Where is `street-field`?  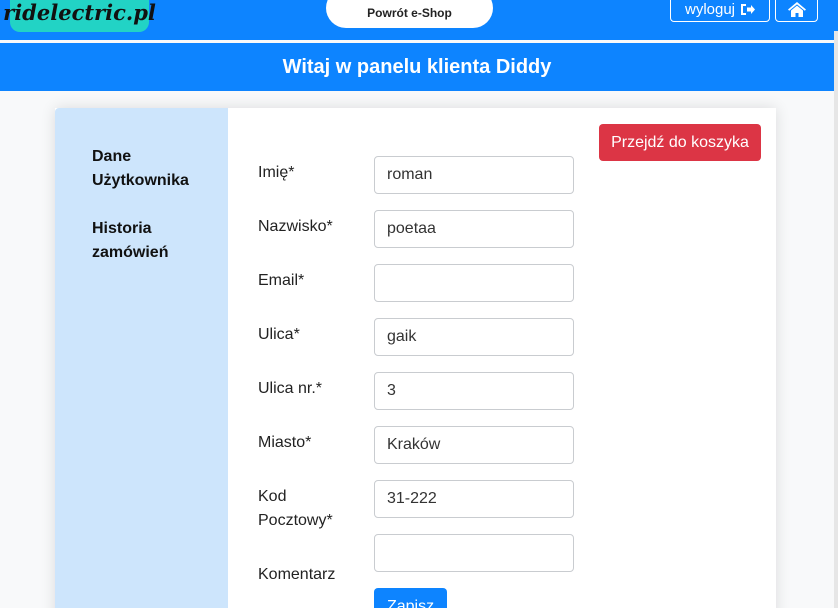
street-field is located at coordinates (474, 337).